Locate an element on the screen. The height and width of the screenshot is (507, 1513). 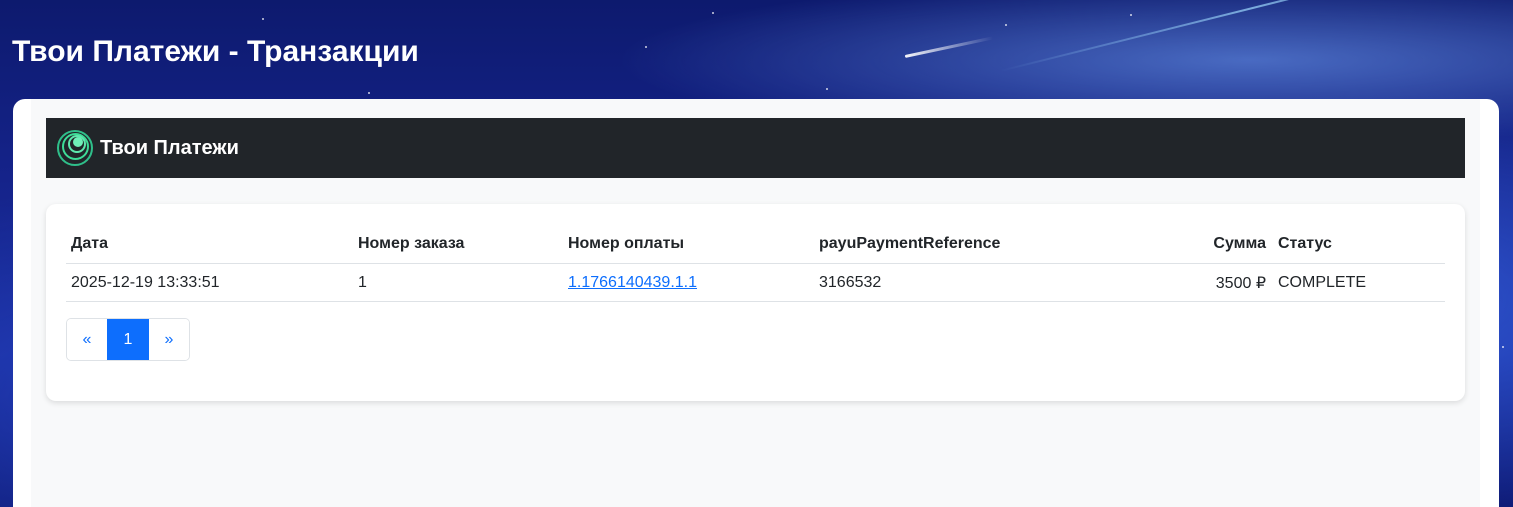
comet-decoration is located at coordinates (949, 47).